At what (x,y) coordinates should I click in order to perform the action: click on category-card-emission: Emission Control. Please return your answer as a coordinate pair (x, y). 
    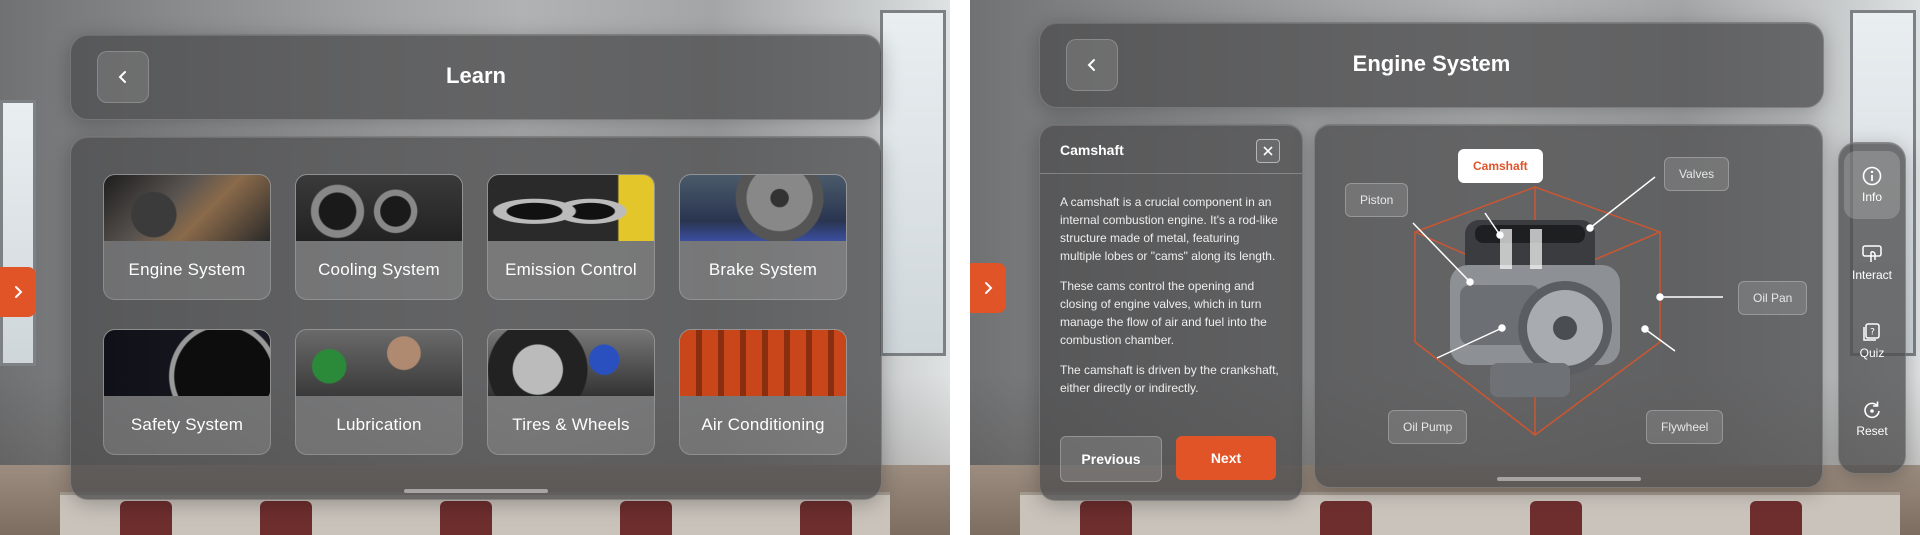
    Looking at the image, I should click on (571, 237).